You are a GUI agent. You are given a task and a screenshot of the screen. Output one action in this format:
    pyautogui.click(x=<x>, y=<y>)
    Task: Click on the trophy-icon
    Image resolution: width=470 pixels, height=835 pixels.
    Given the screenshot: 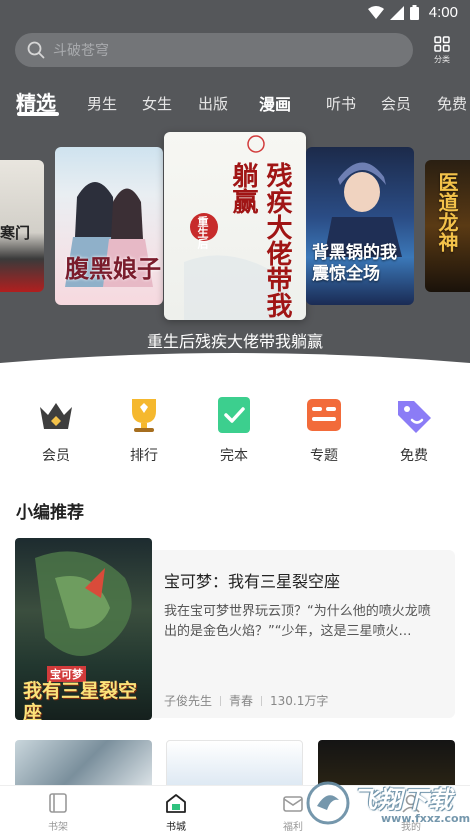 What is the action you would take?
    pyautogui.click(x=144, y=415)
    